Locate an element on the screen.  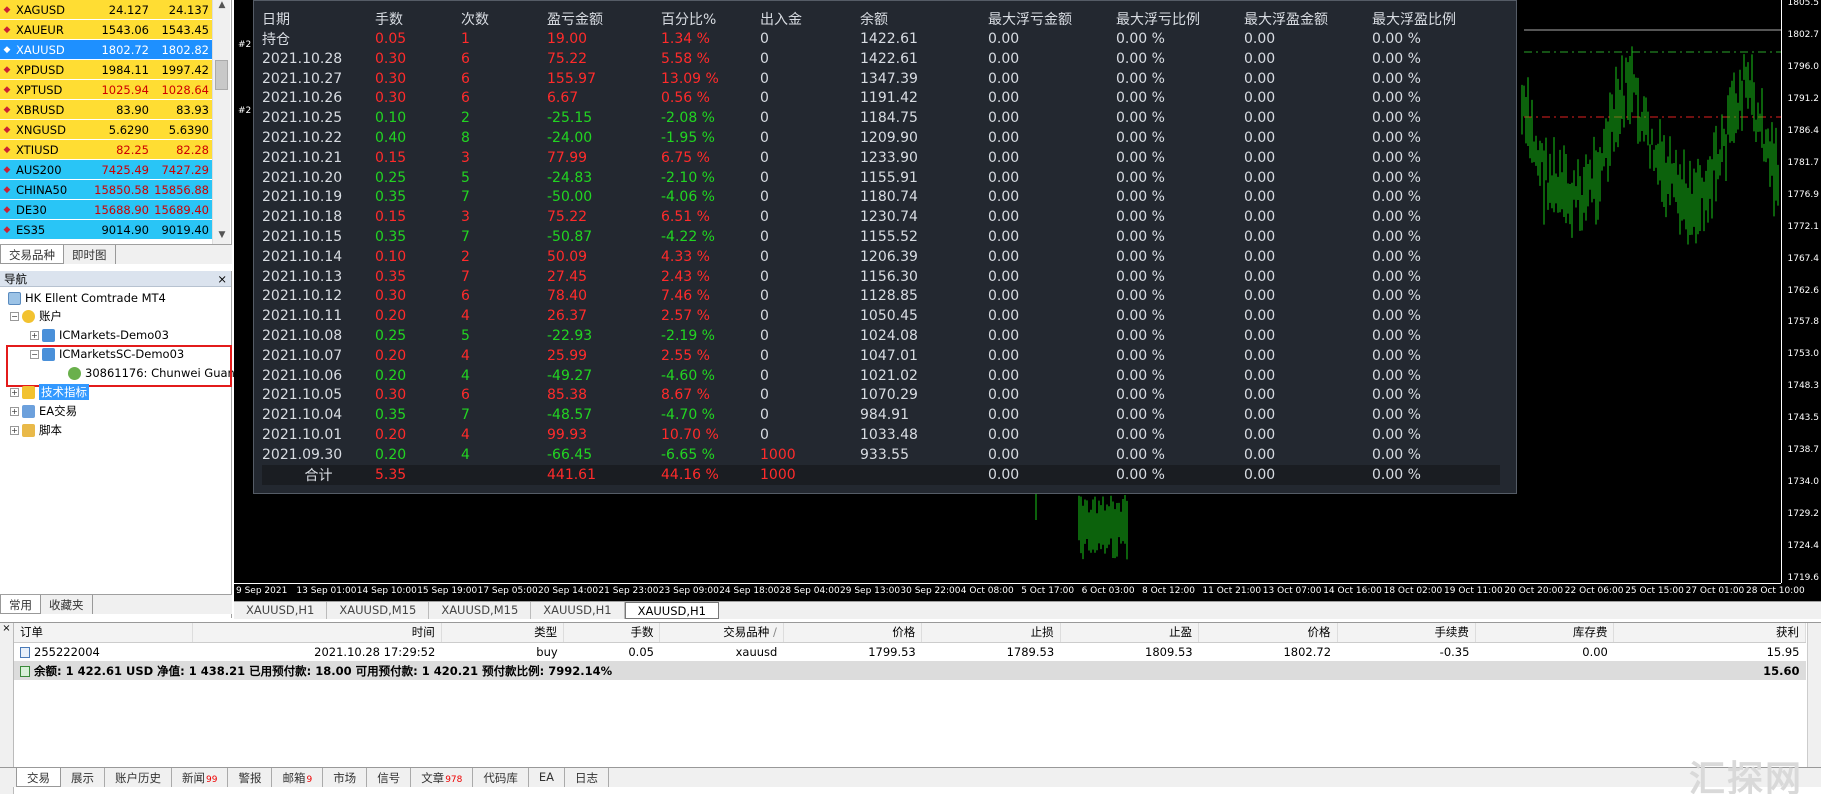
tab-common: 常用 is located at coordinates (20, 604).